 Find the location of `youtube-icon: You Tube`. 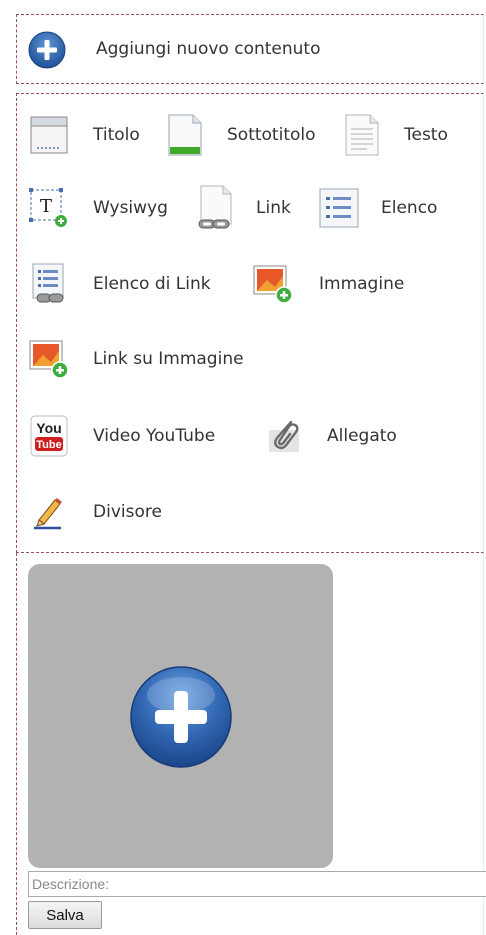

youtube-icon: You Tube is located at coordinates (49, 436).